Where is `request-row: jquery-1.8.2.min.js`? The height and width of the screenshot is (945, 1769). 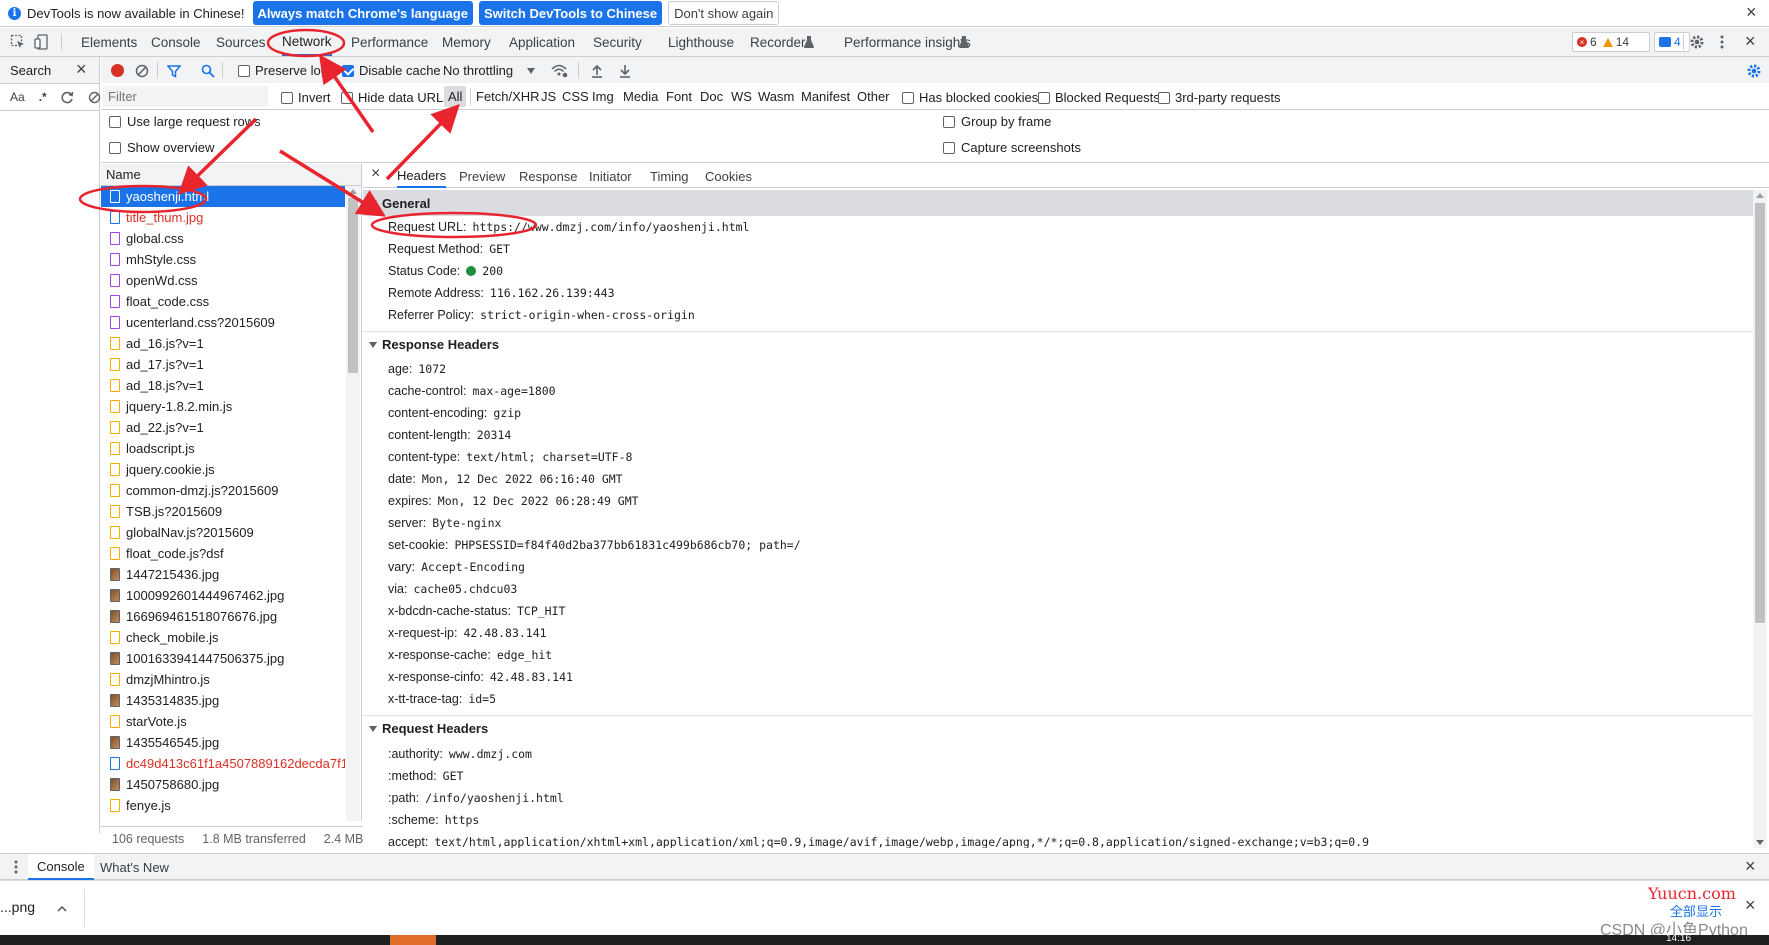 request-row: jquery-1.8.2.min.js is located at coordinates (223, 406).